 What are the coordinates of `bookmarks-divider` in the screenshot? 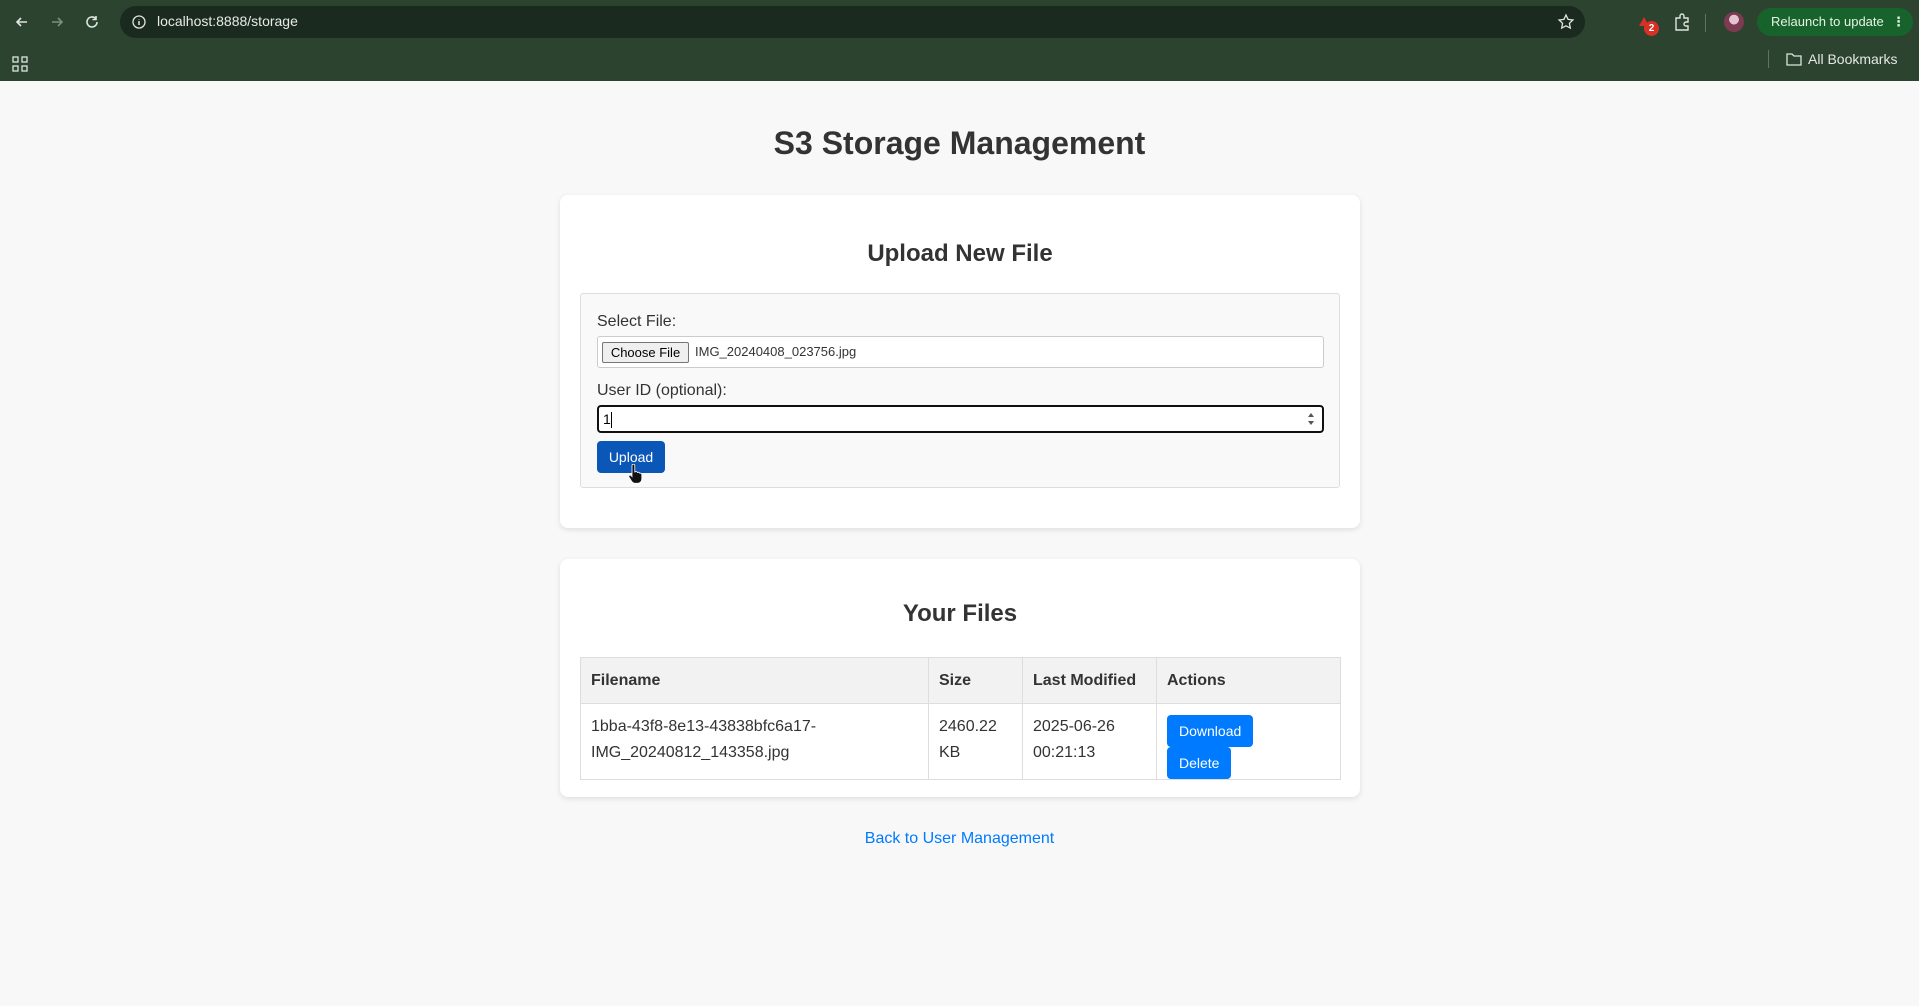 It's located at (1768, 59).